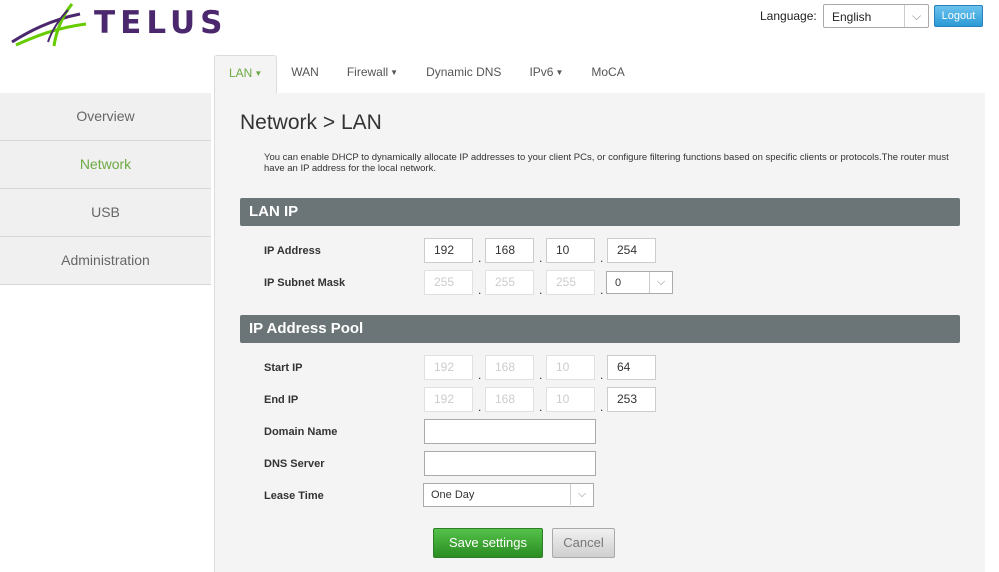 This screenshot has height=572, width=999. I want to click on tab-moca-label: MoCA, so click(608, 72).